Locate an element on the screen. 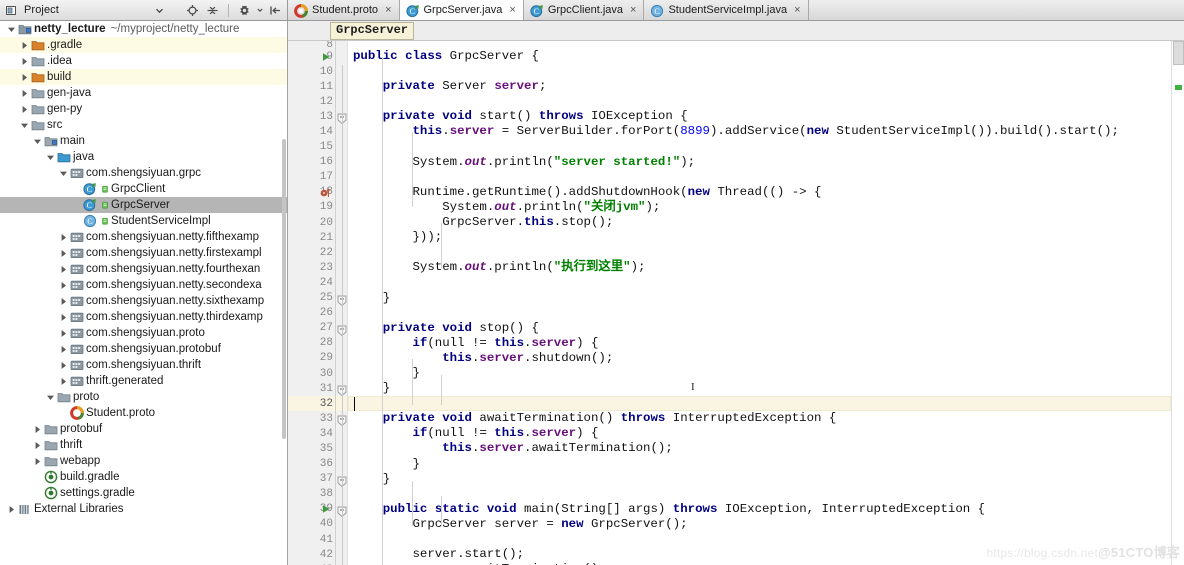  tree-item-settings-gradle: settings.gradle is located at coordinates (143, 493).